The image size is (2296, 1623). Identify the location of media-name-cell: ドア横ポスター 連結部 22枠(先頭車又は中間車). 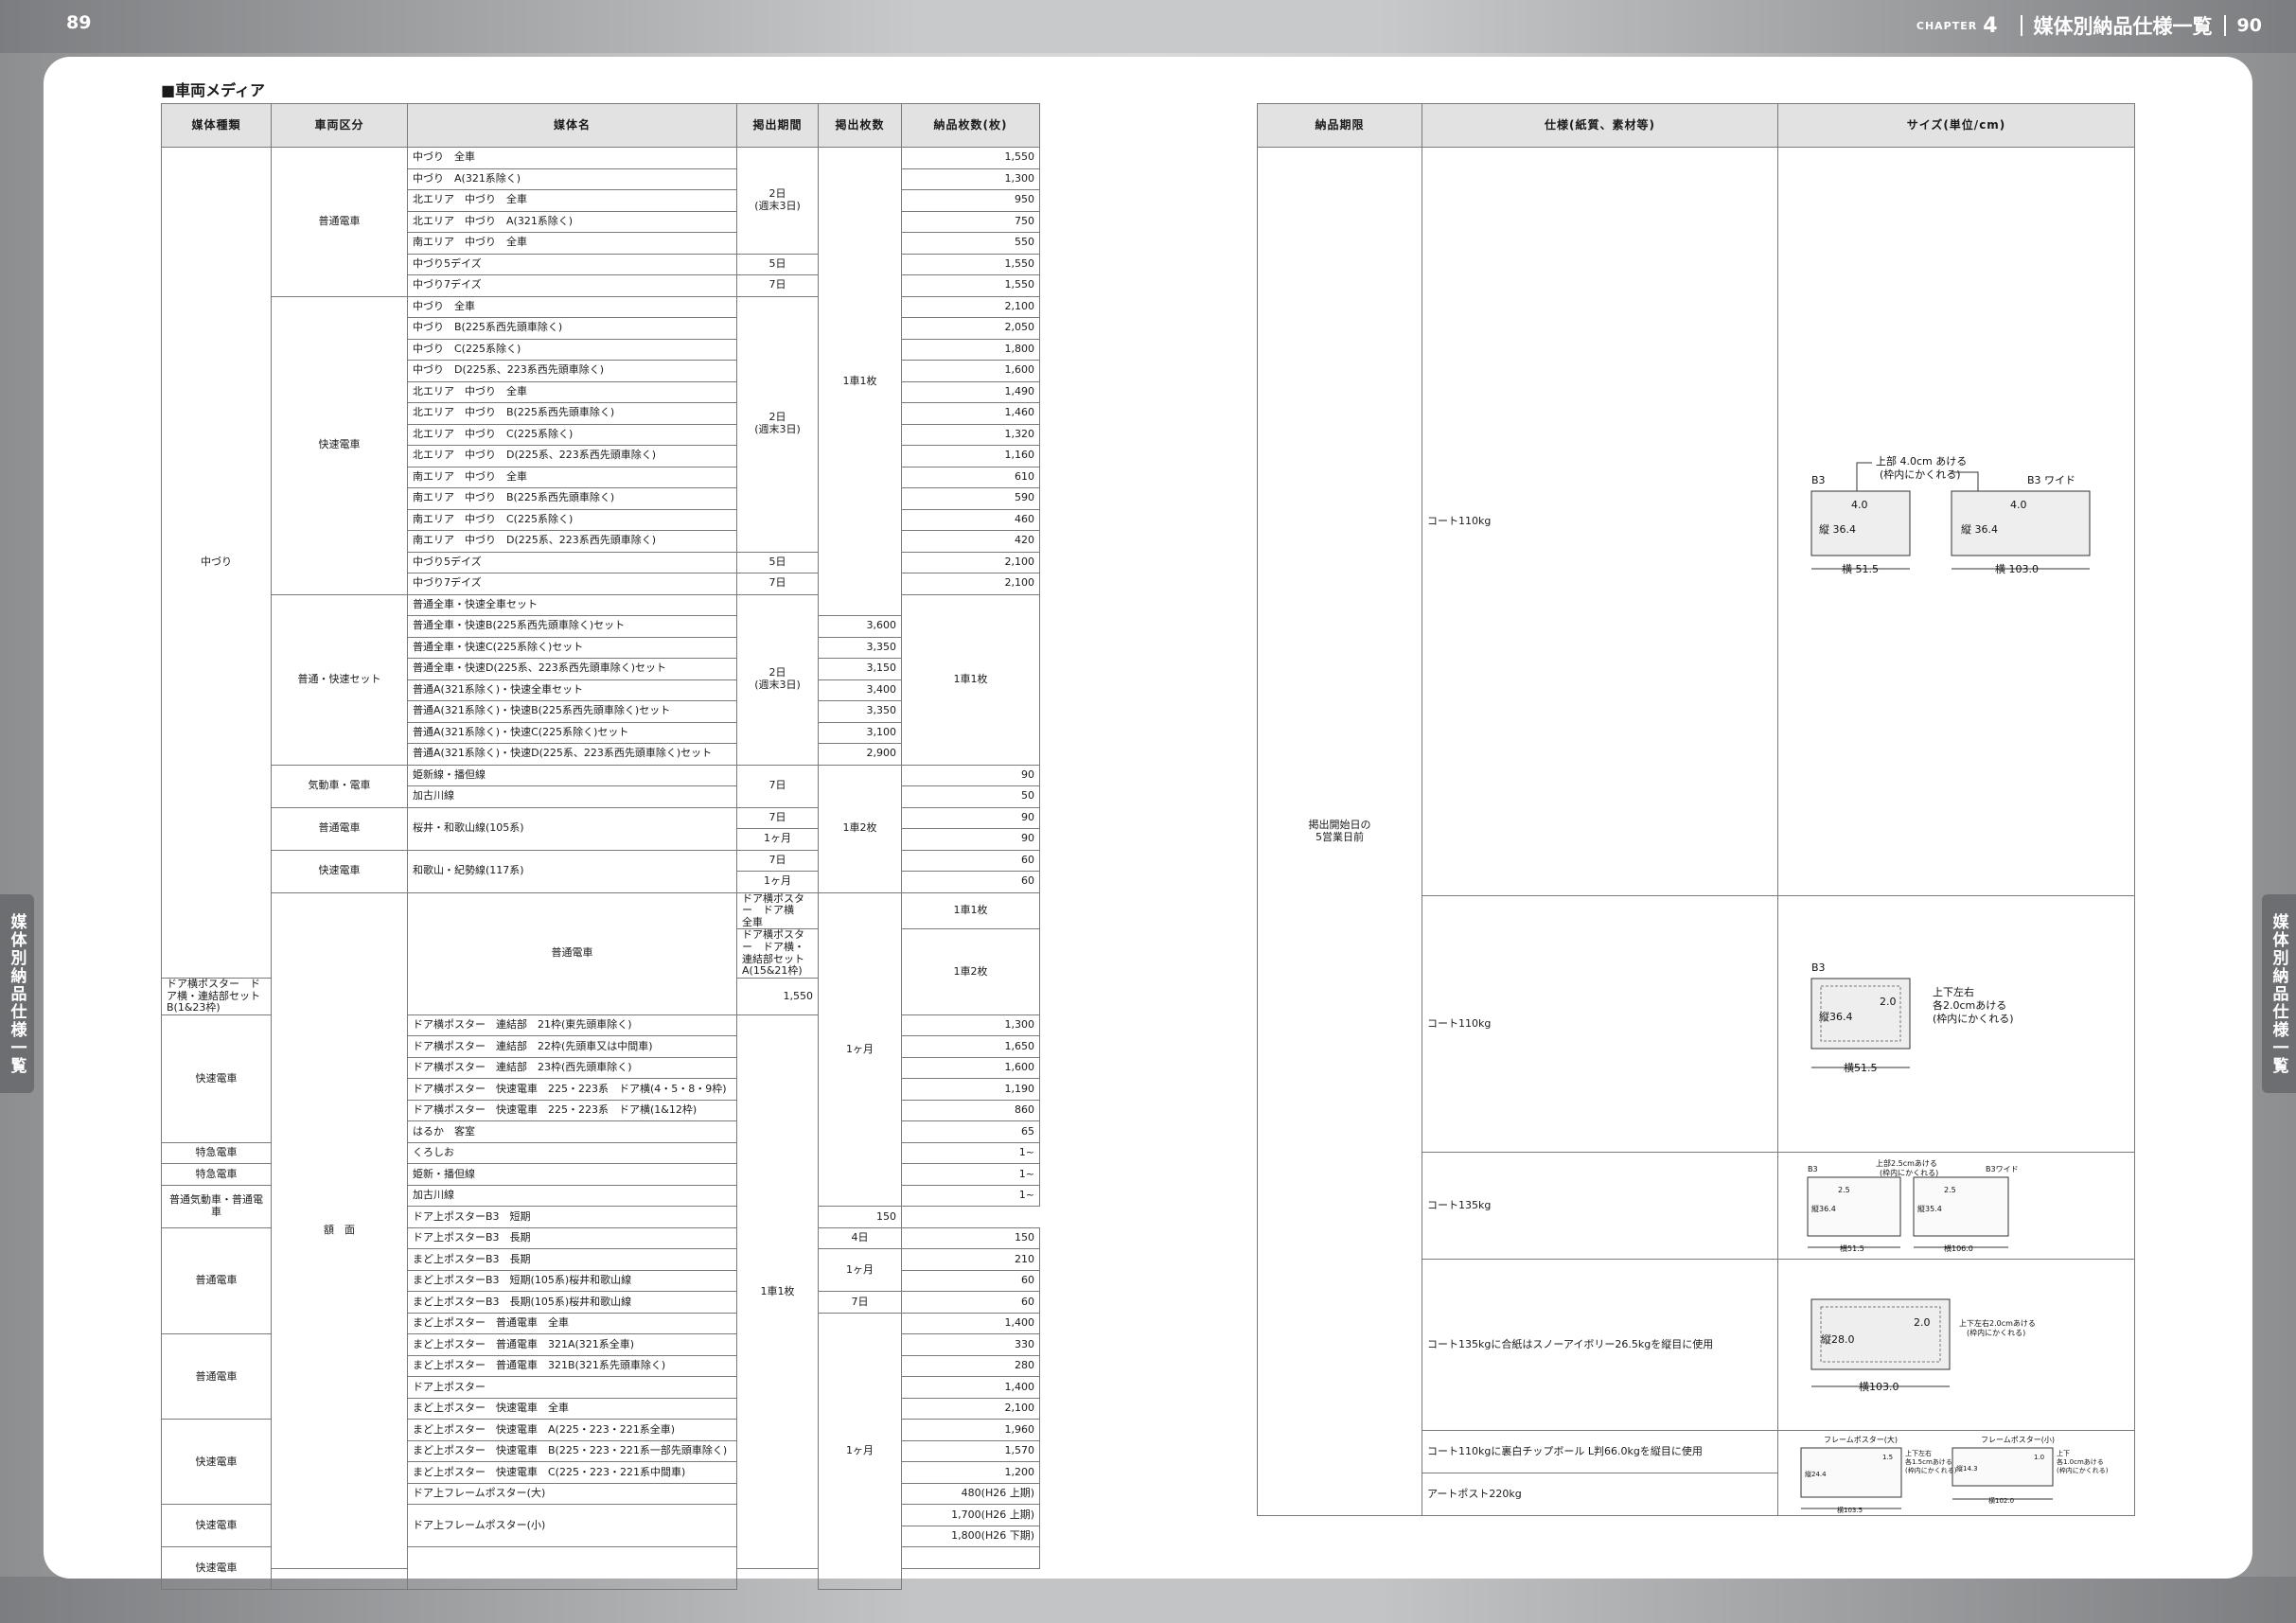
(572, 1046).